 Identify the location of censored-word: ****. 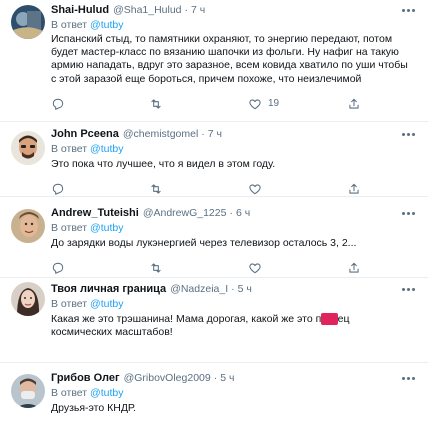
(329, 319).